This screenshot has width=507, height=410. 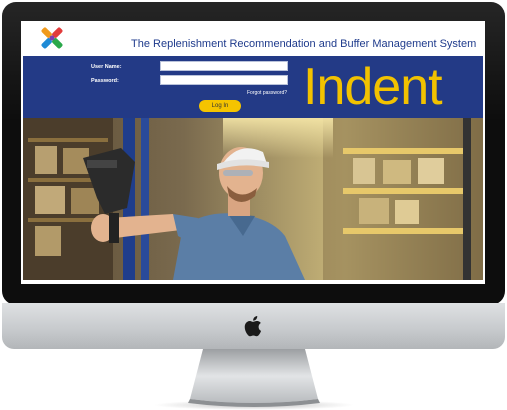 I want to click on username-input, so click(x=224, y=66).